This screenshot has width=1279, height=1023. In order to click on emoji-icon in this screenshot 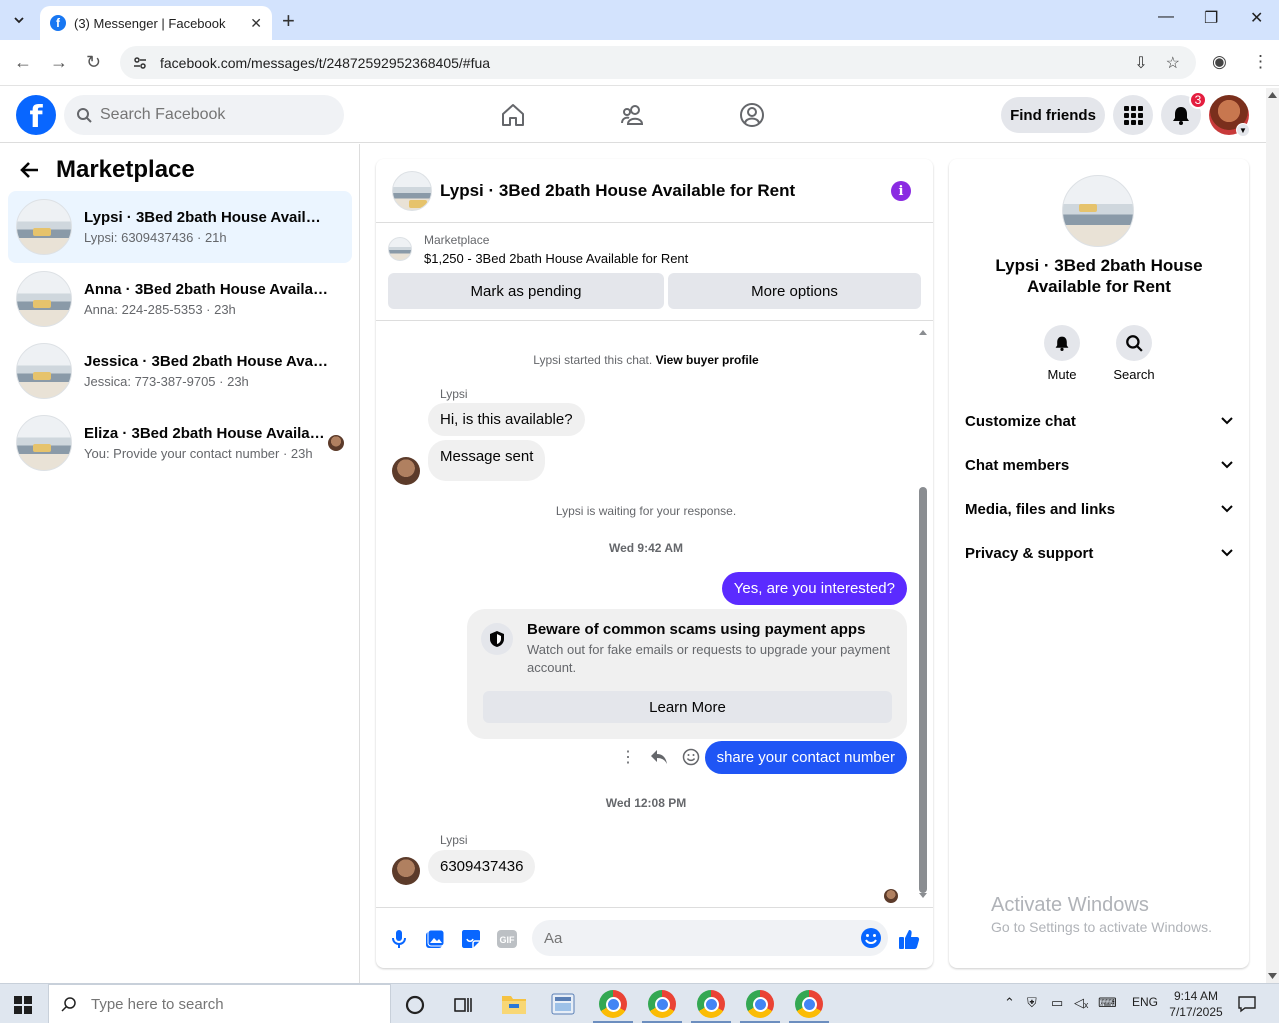, I will do `click(871, 938)`.